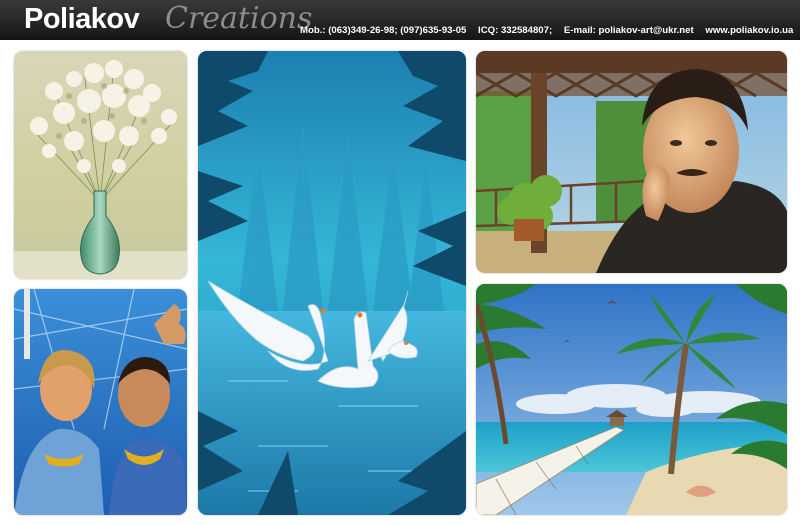 The width and height of the screenshot is (800, 525). I want to click on couple-portrait-image, so click(100, 402).